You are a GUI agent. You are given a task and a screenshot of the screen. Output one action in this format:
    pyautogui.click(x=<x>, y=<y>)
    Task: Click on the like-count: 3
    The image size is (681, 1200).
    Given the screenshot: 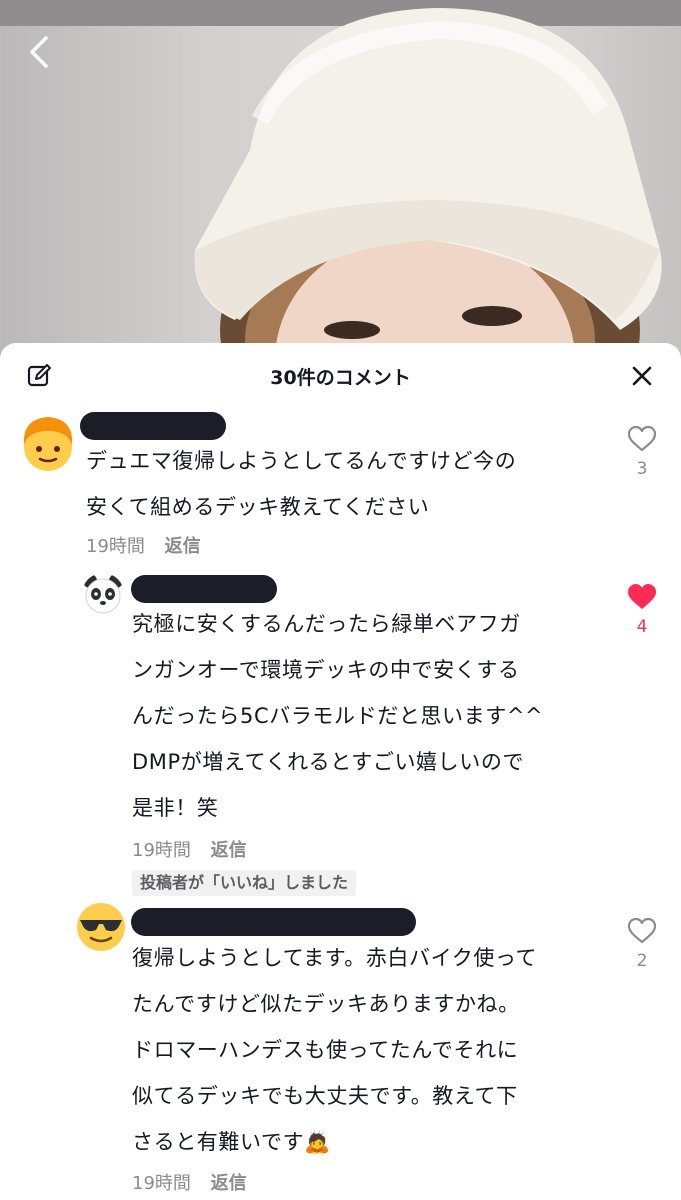 What is the action you would take?
    pyautogui.click(x=642, y=469)
    